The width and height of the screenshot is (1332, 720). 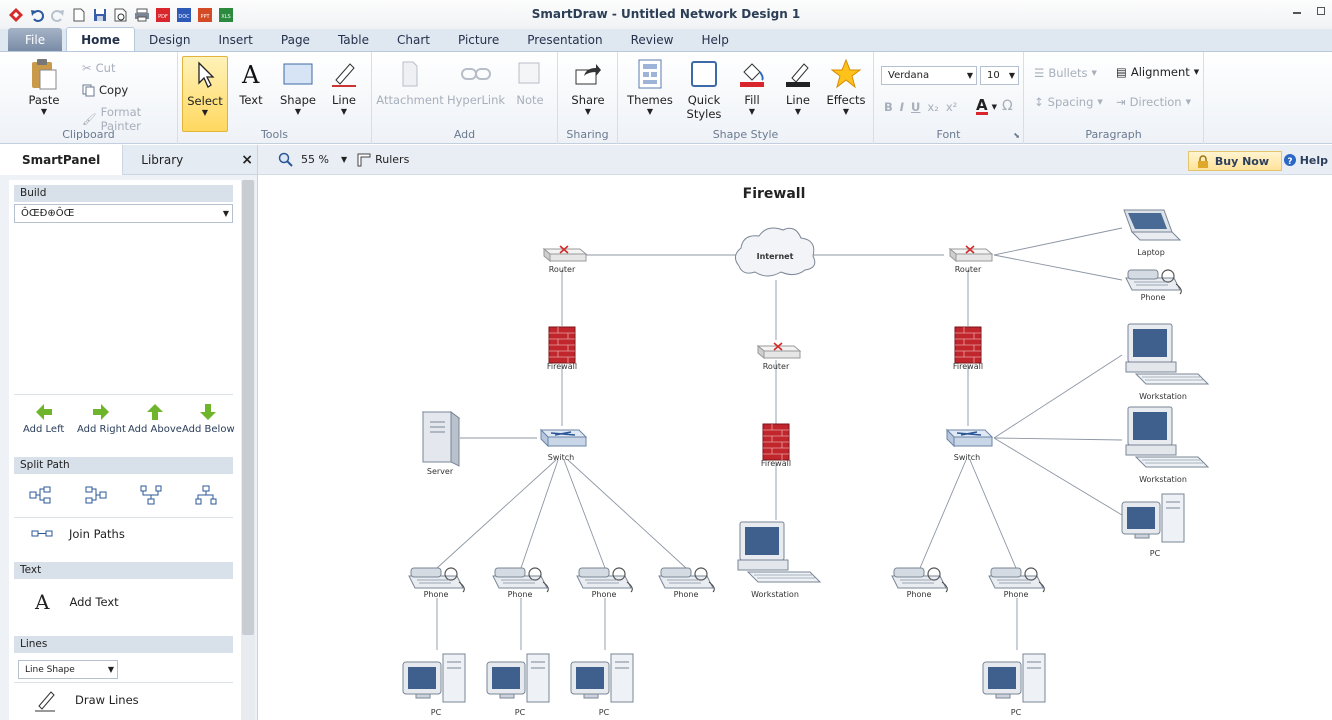 What do you see at coordinates (932, 107) in the screenshot?
I see `subscript-button: x₂` at bounding box center [932, 107].